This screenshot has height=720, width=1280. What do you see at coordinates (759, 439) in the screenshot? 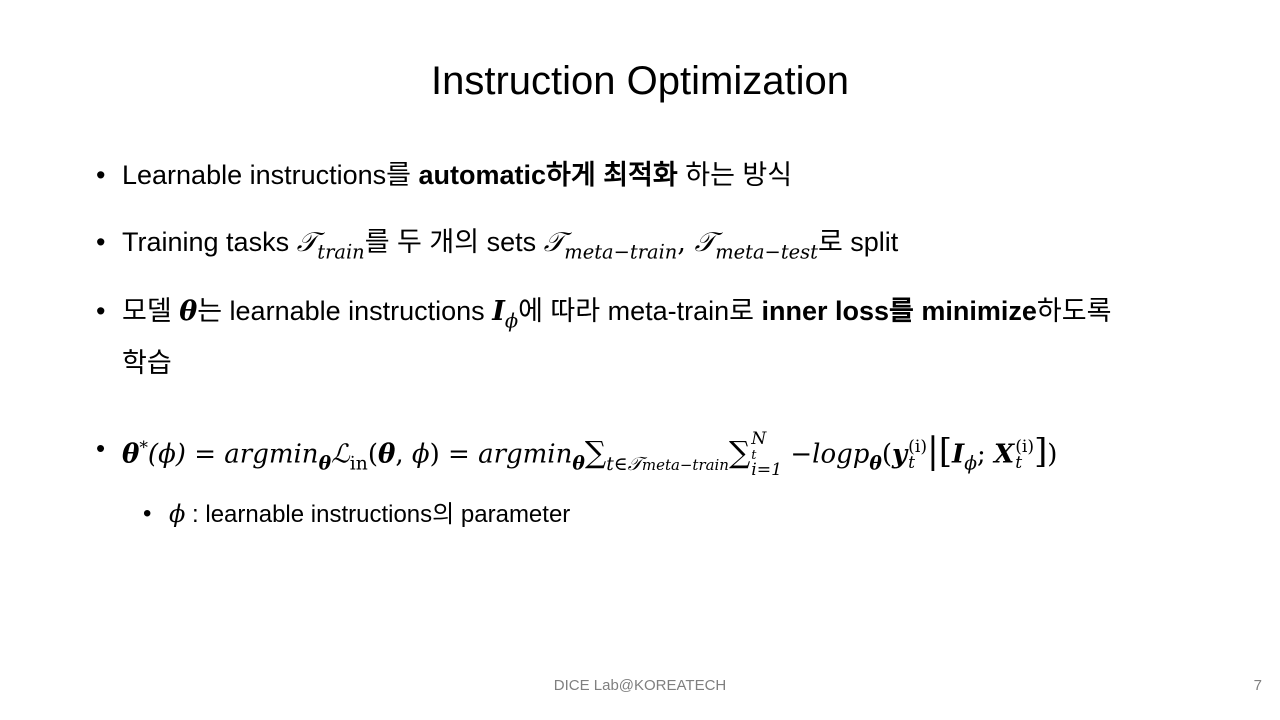
I see `eq-sum-2-upper-n: N` at bounding box center [759, 439].